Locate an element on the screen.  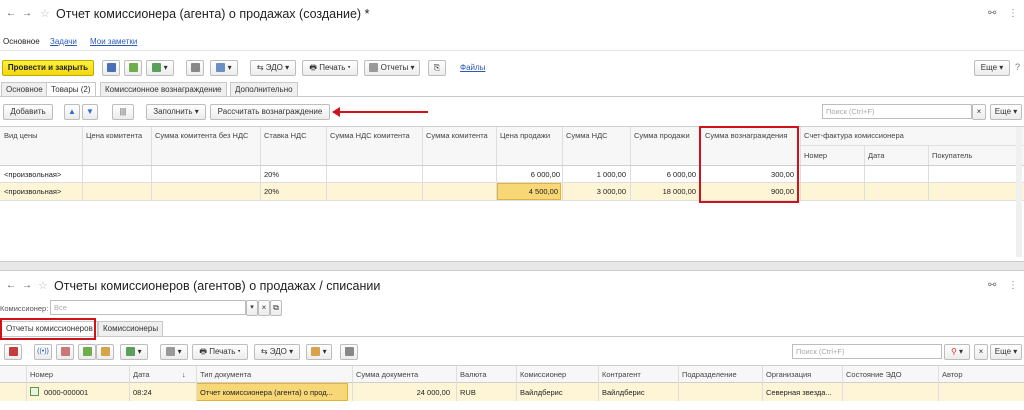
col-committent-vat: Сумма НДС комитента is located at coordinates (370, 135).